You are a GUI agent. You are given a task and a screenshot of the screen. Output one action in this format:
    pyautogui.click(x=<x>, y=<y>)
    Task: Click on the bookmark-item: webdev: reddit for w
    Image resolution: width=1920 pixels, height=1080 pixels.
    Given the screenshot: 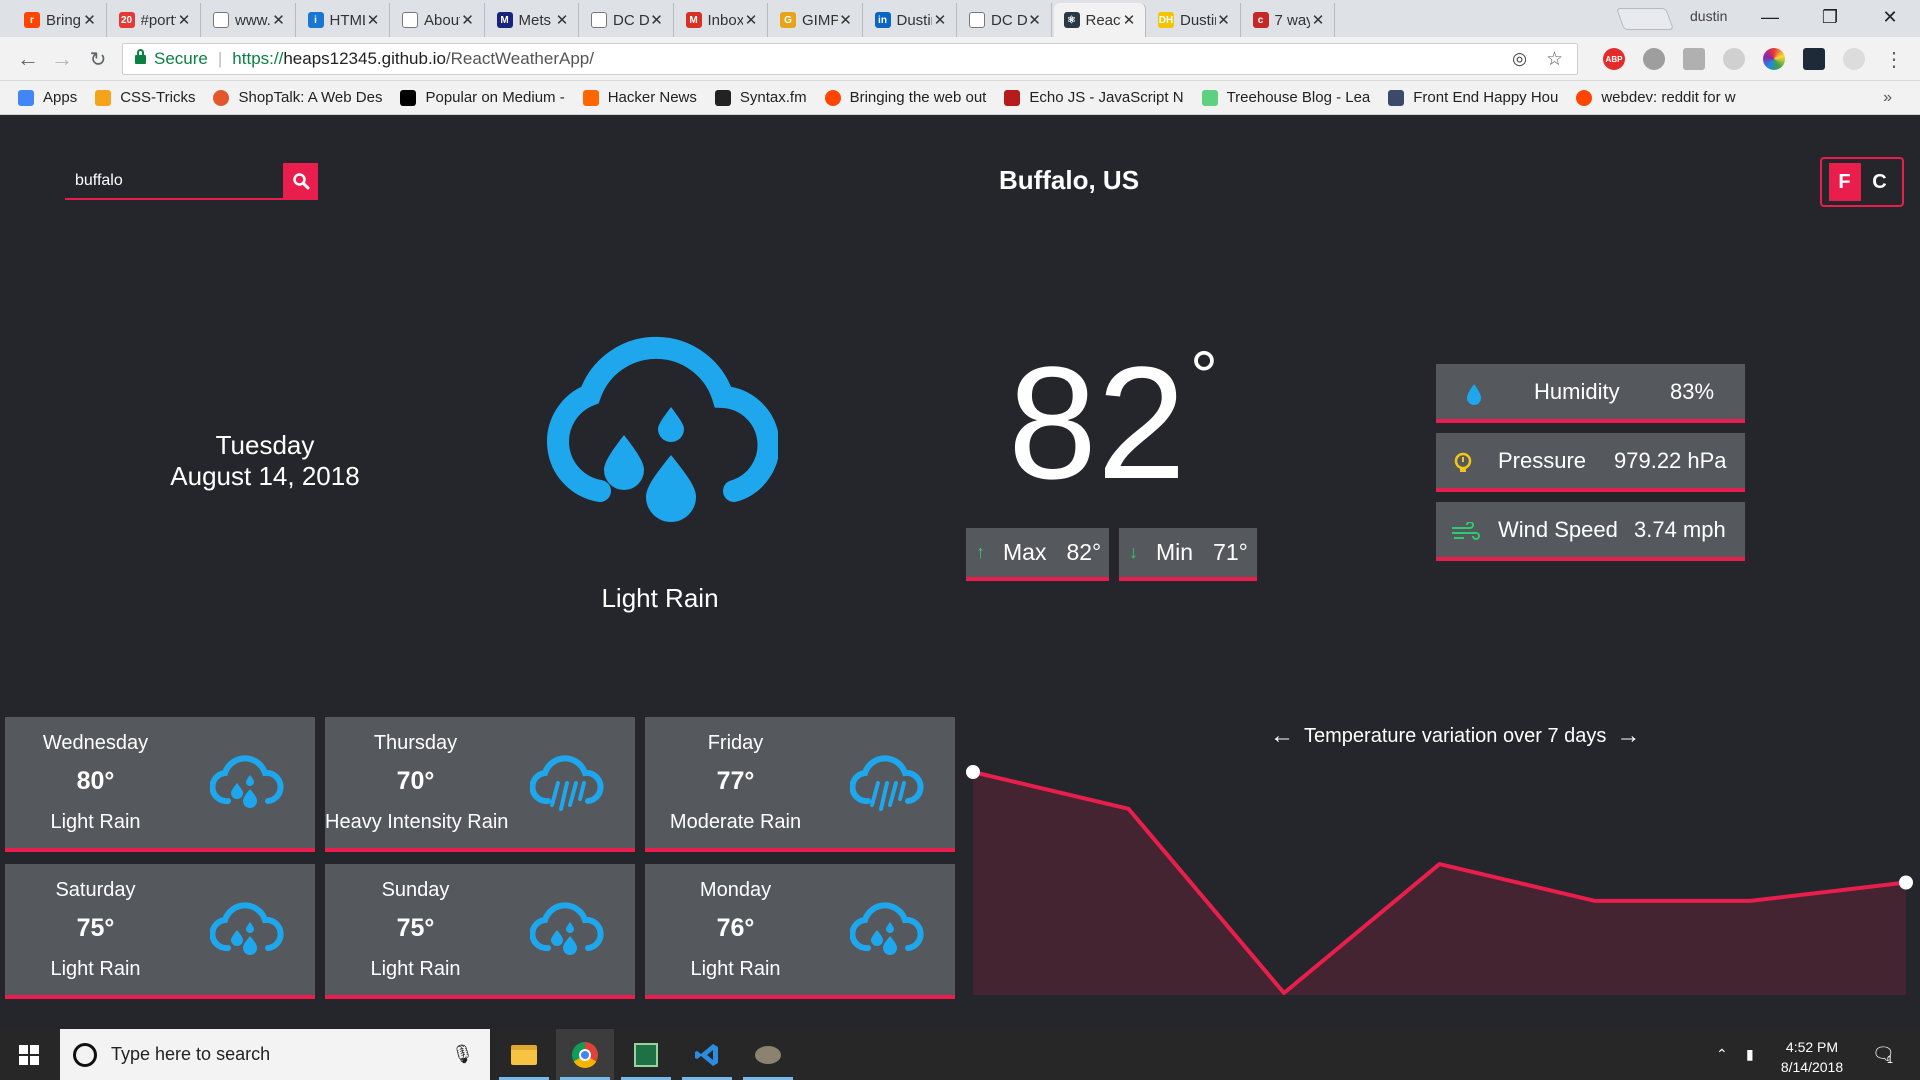 What is the action you would take?
    pyautogui.click(x=1656, y=97)
    